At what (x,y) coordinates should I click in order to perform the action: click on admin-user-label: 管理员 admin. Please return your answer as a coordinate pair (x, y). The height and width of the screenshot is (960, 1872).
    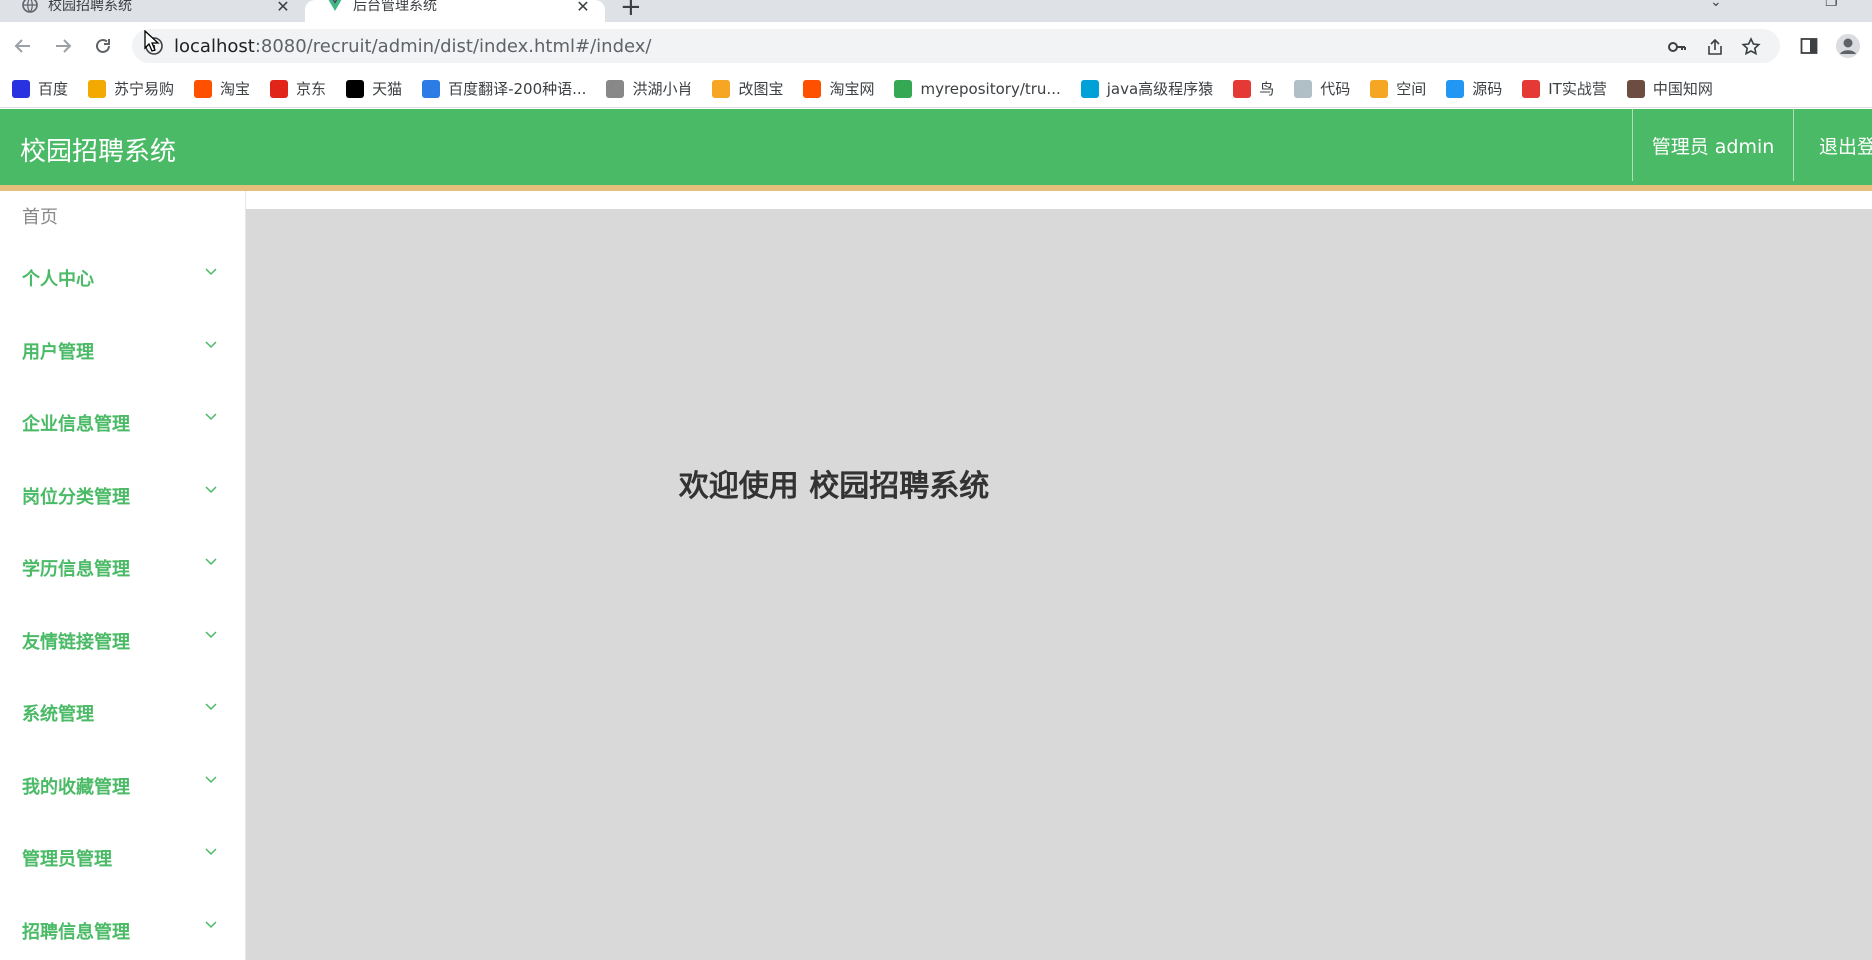
    Looking at the image, I should click on (1712, 145).